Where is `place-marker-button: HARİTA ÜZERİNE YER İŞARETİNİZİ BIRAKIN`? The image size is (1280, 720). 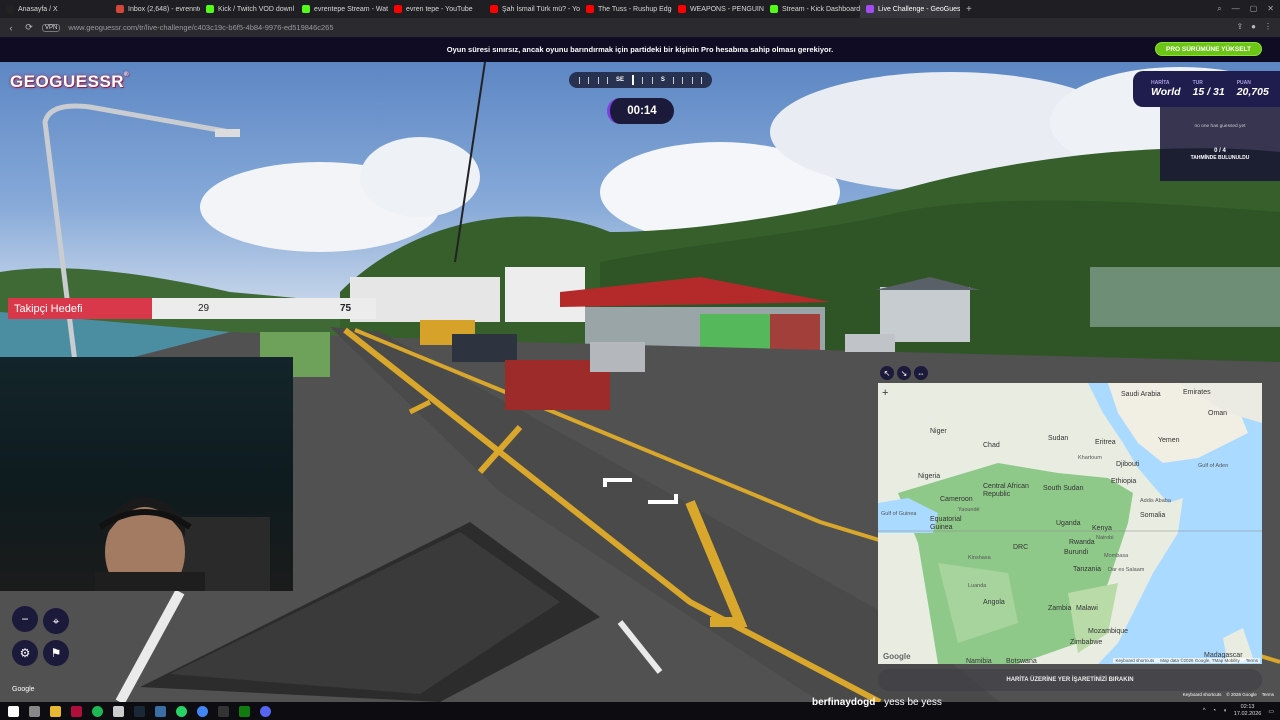
place-marker-button: HARİTA ÜZERİNE YER İŞARETİNİZİ BIRAKIN is located at coordinates (1070, 680).